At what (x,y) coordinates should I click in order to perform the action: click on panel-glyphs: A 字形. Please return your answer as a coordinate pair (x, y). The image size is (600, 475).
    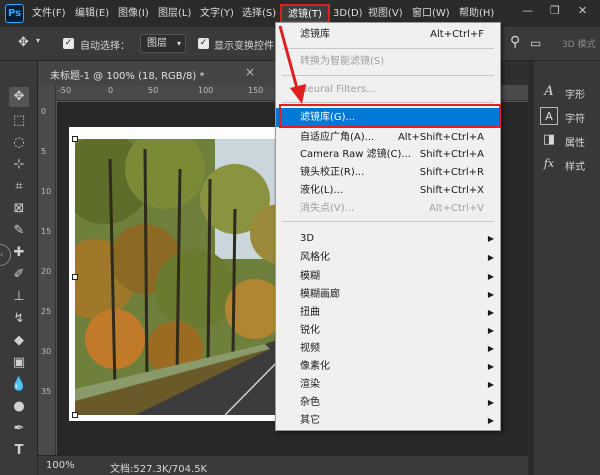
    Looking at the image, I should click on (569, 93).